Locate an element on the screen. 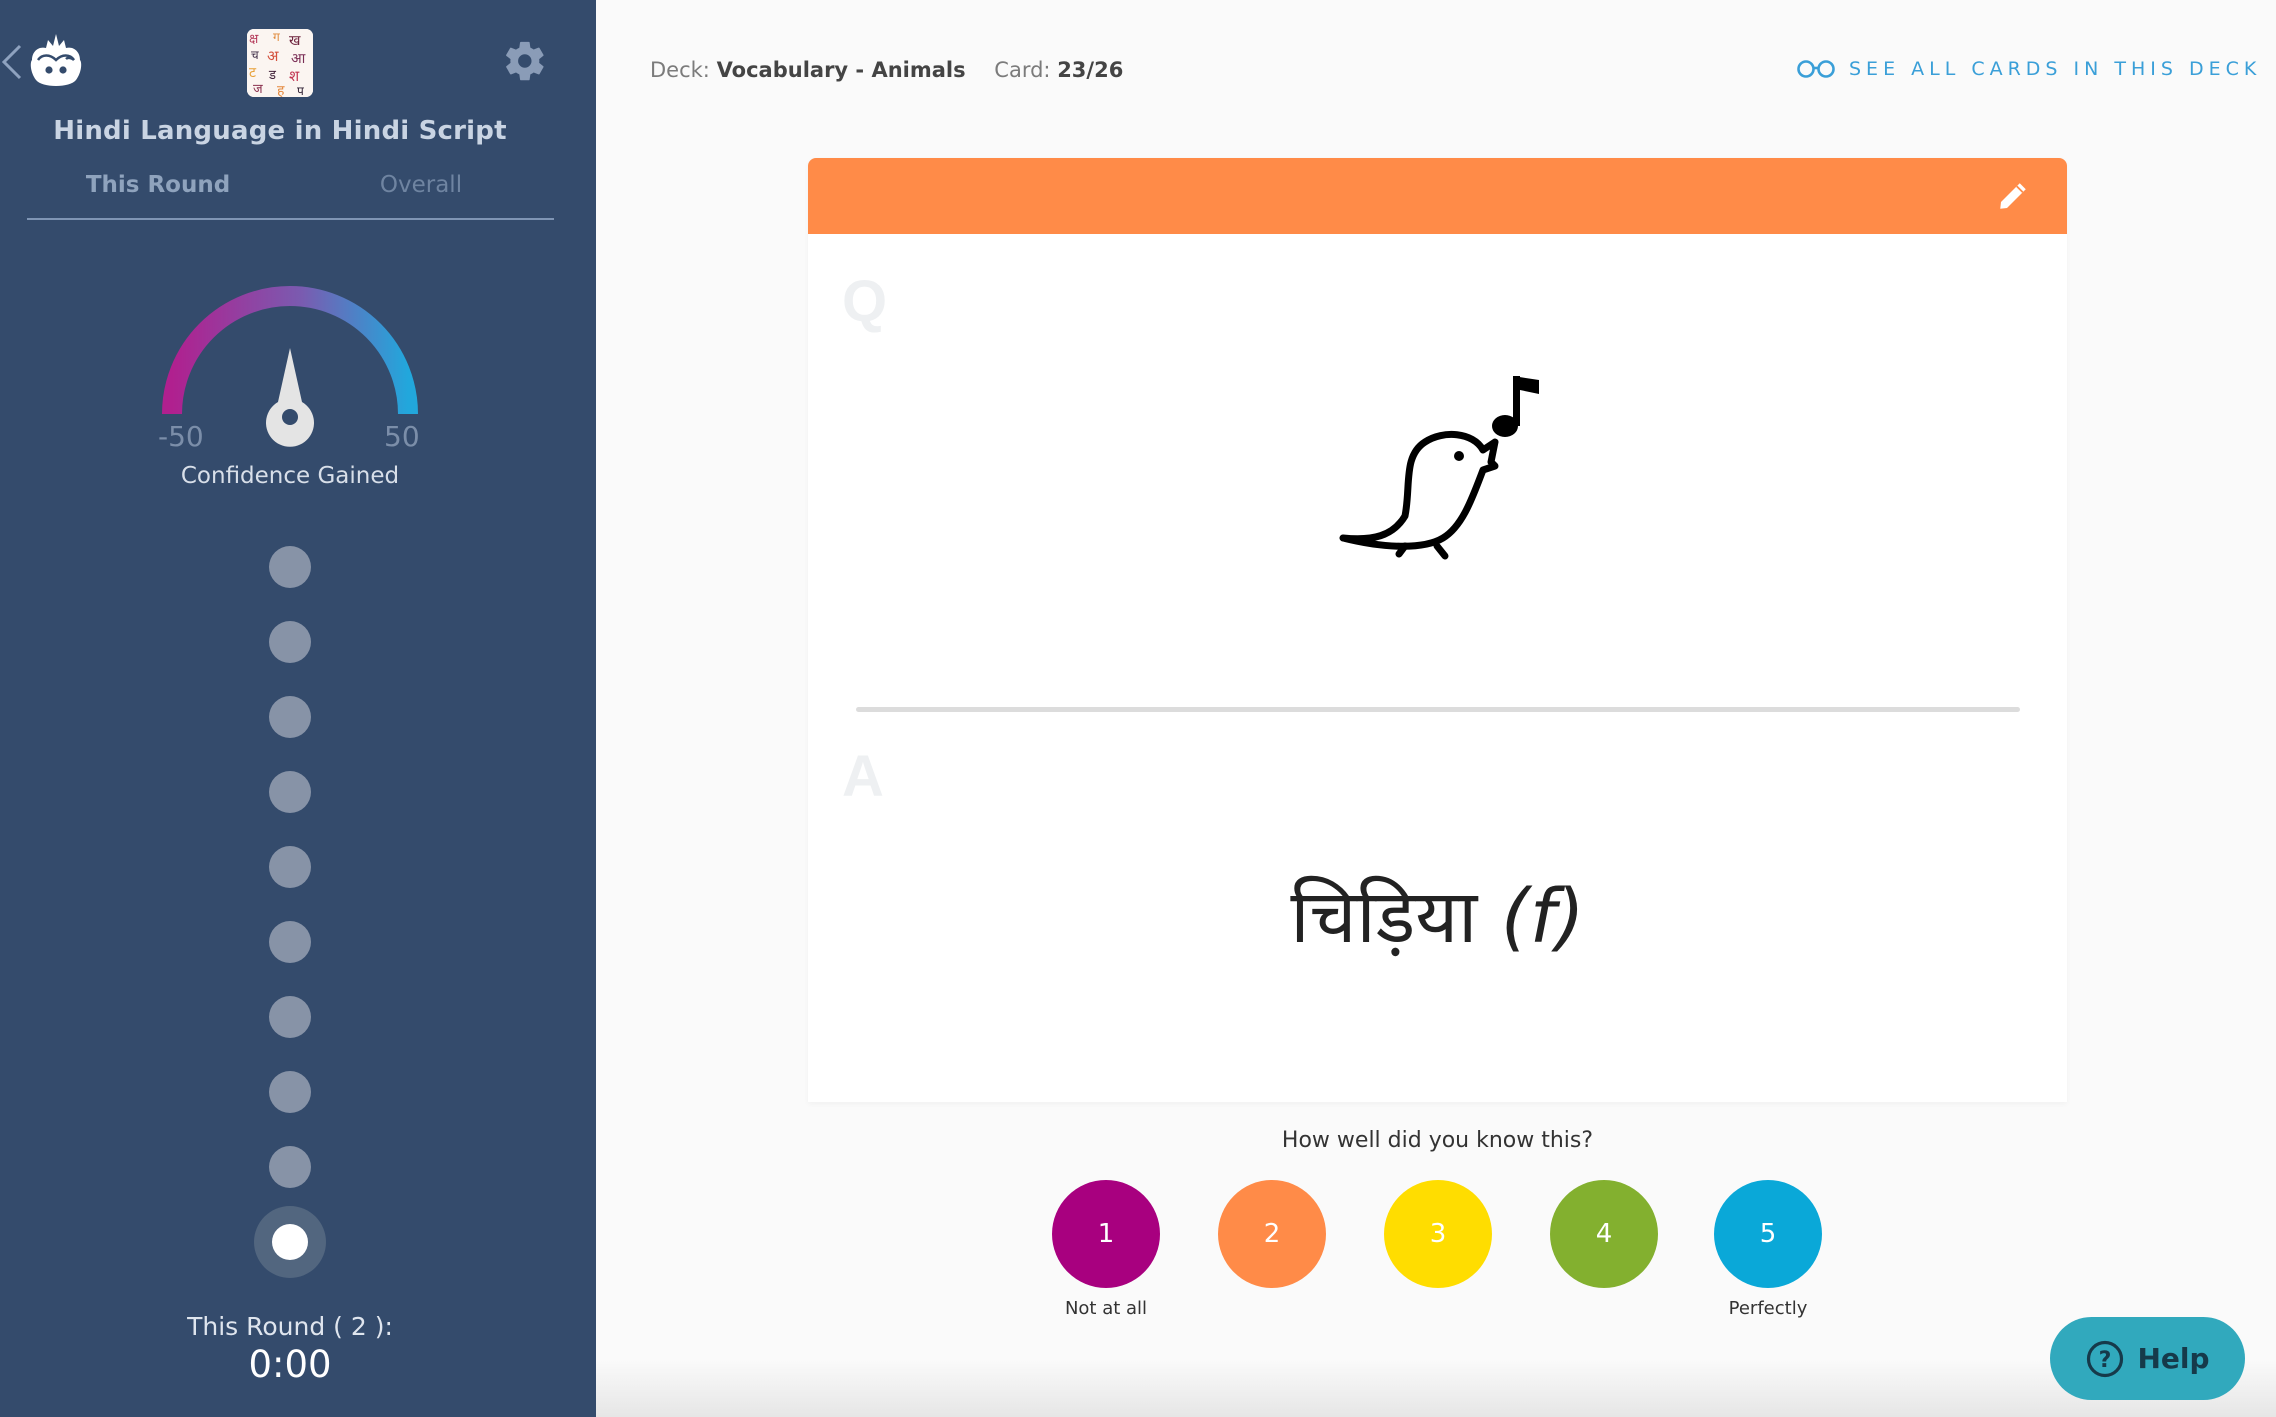 This screenshot has height=1417, width=2276. tab-divider is located at coordinates (290, 219).